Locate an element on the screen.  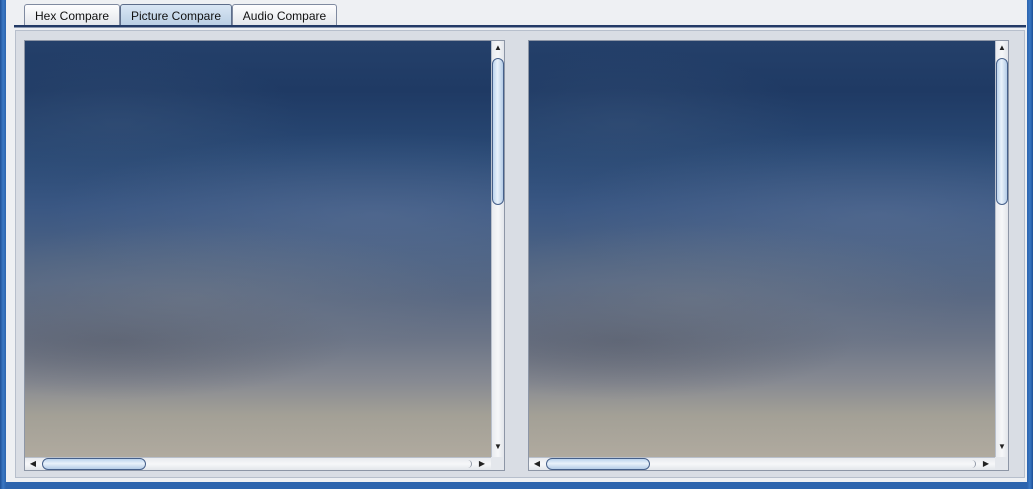
tab-audio-compare: Audio Compare is located at coordinates (284, 15).